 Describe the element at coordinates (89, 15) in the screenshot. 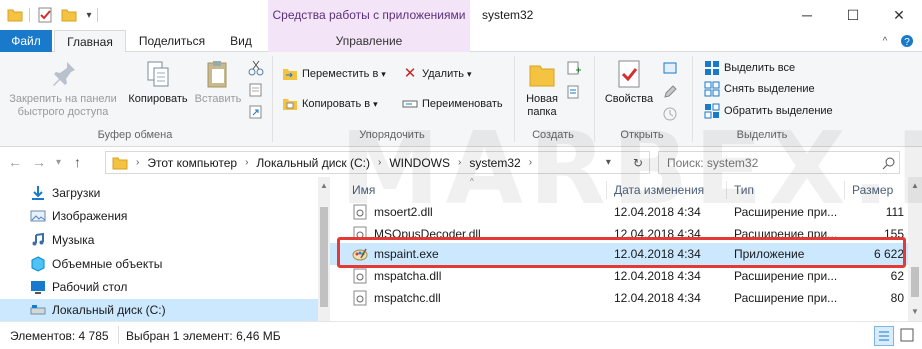

I see `customize-quick-access-icon: ▾` at that location.